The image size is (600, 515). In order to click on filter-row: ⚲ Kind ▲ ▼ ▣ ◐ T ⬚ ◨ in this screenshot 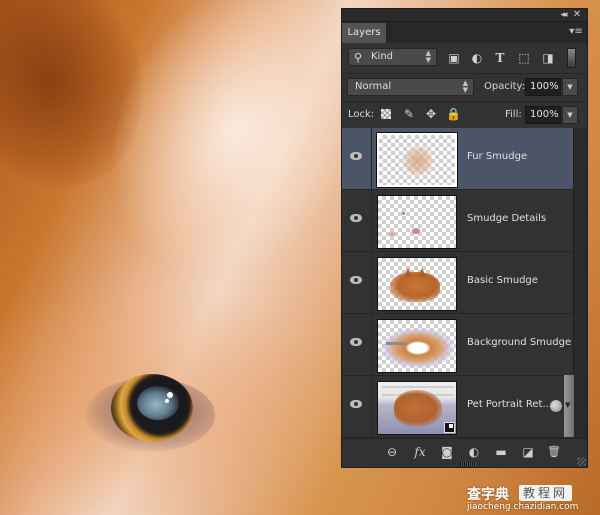, I will do `click(464, 58)`.